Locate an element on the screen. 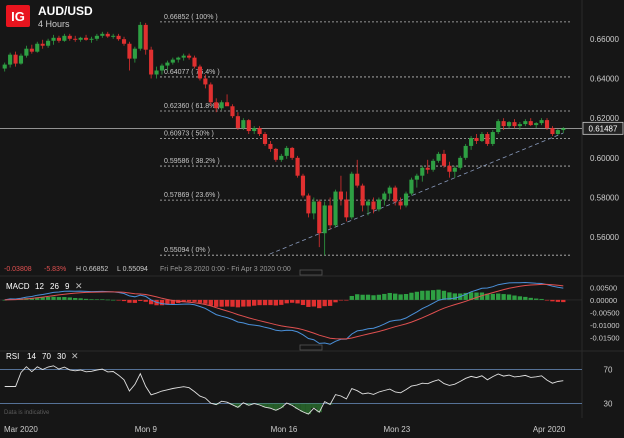 Image resolution: width=624 pixels, height=438 pixels. fib-label-6: 0.55094 ( 0% ) is located at coordinates (187, 250).